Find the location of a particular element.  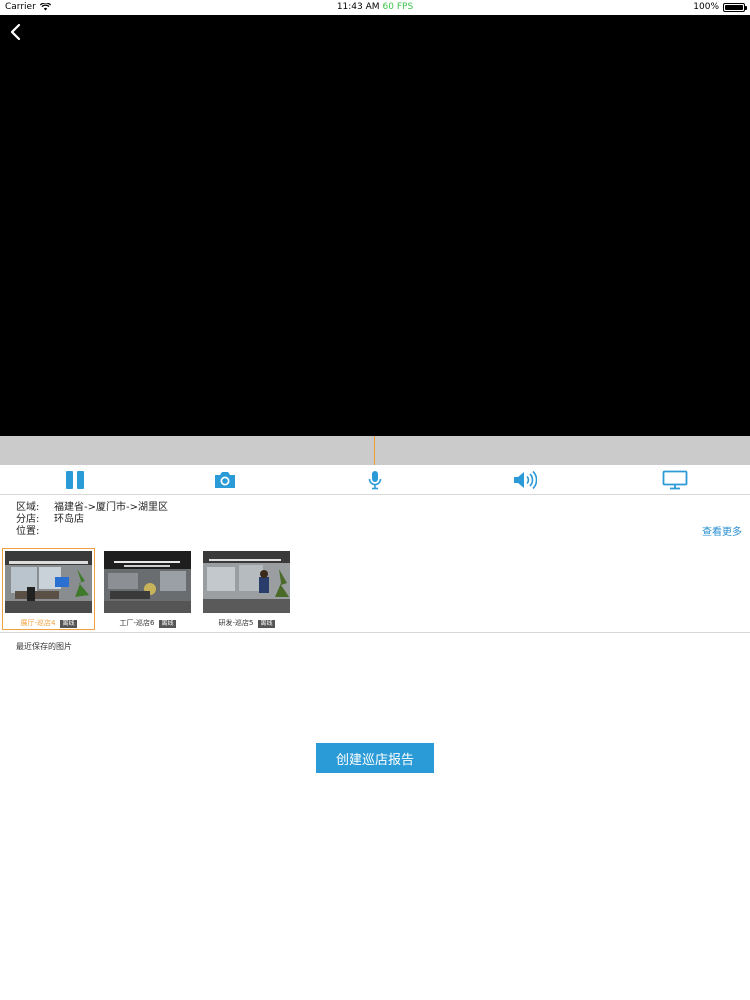

pause-icon is located at coordinates (75, 479).